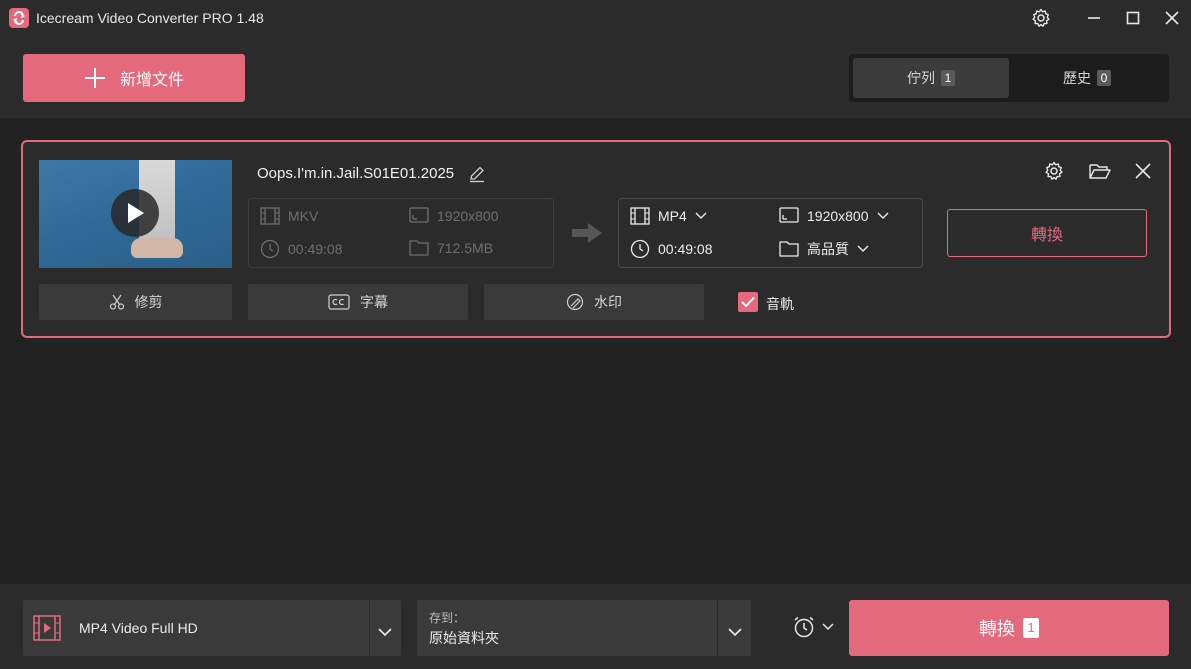 The width and height of the screenshot is (1191, 669). I want to click on source-duration: 00:49:08, so click(301, 249).